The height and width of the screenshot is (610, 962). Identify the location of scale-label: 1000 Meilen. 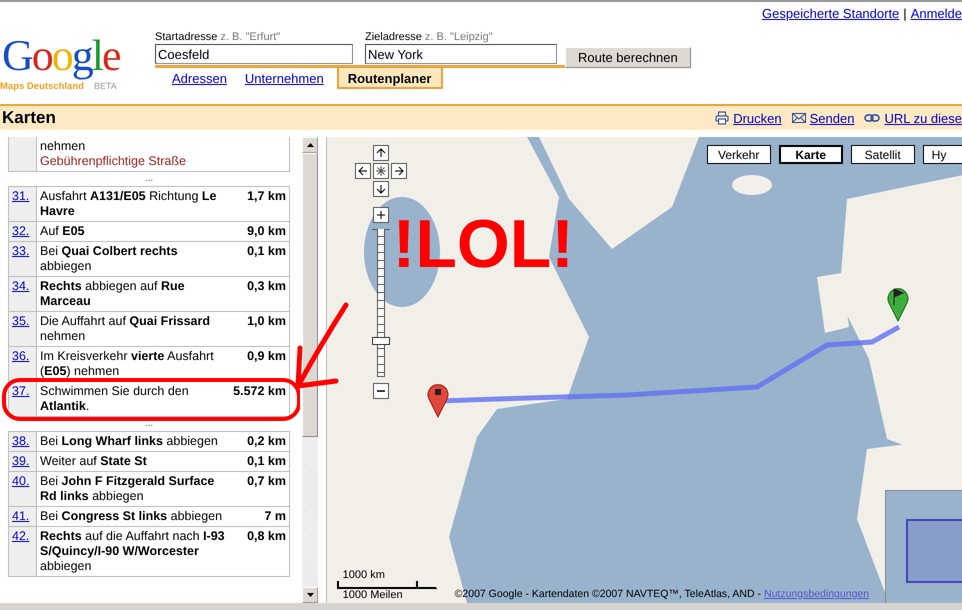
(373, 595).